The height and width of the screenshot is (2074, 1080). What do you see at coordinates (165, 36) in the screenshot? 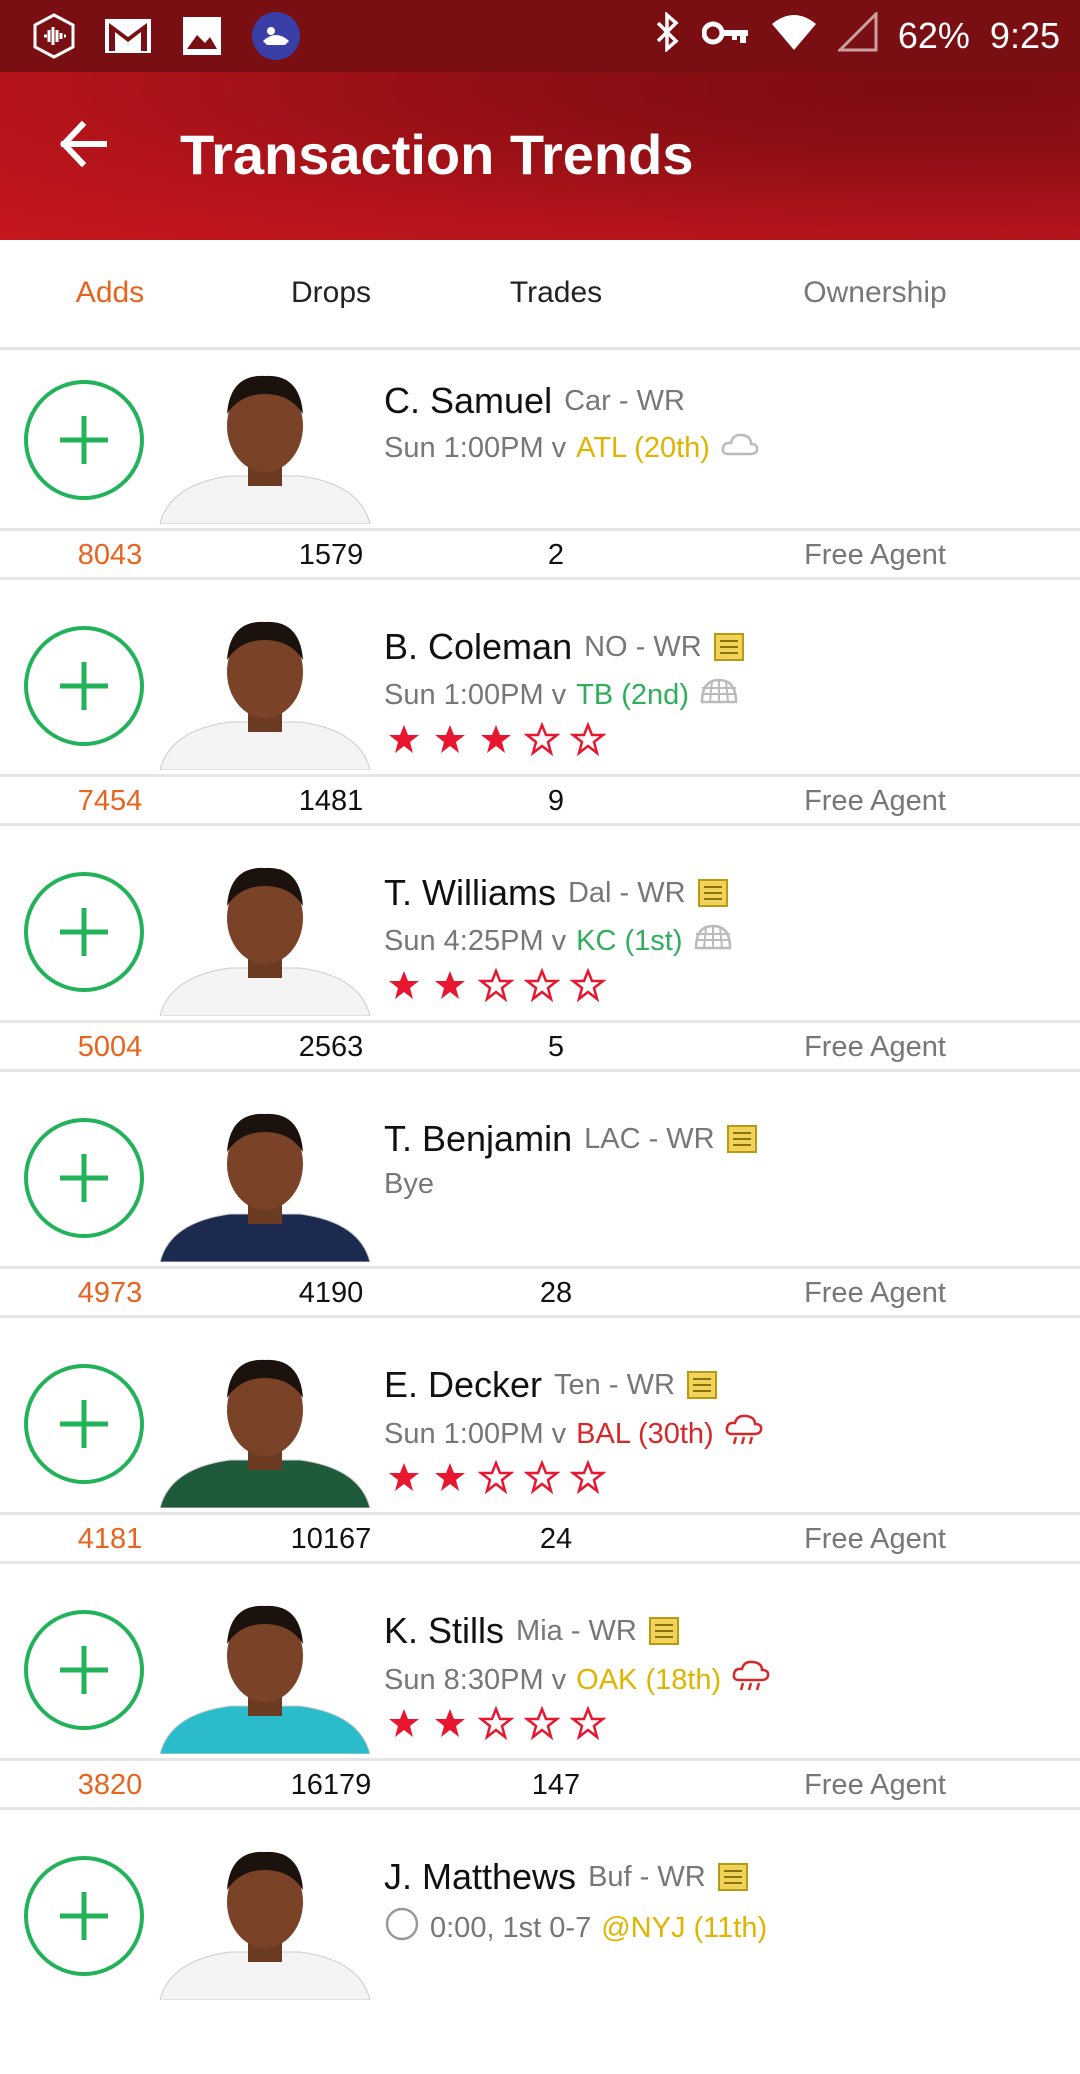
I see `notification-icons` at bounding box center [165, 36].